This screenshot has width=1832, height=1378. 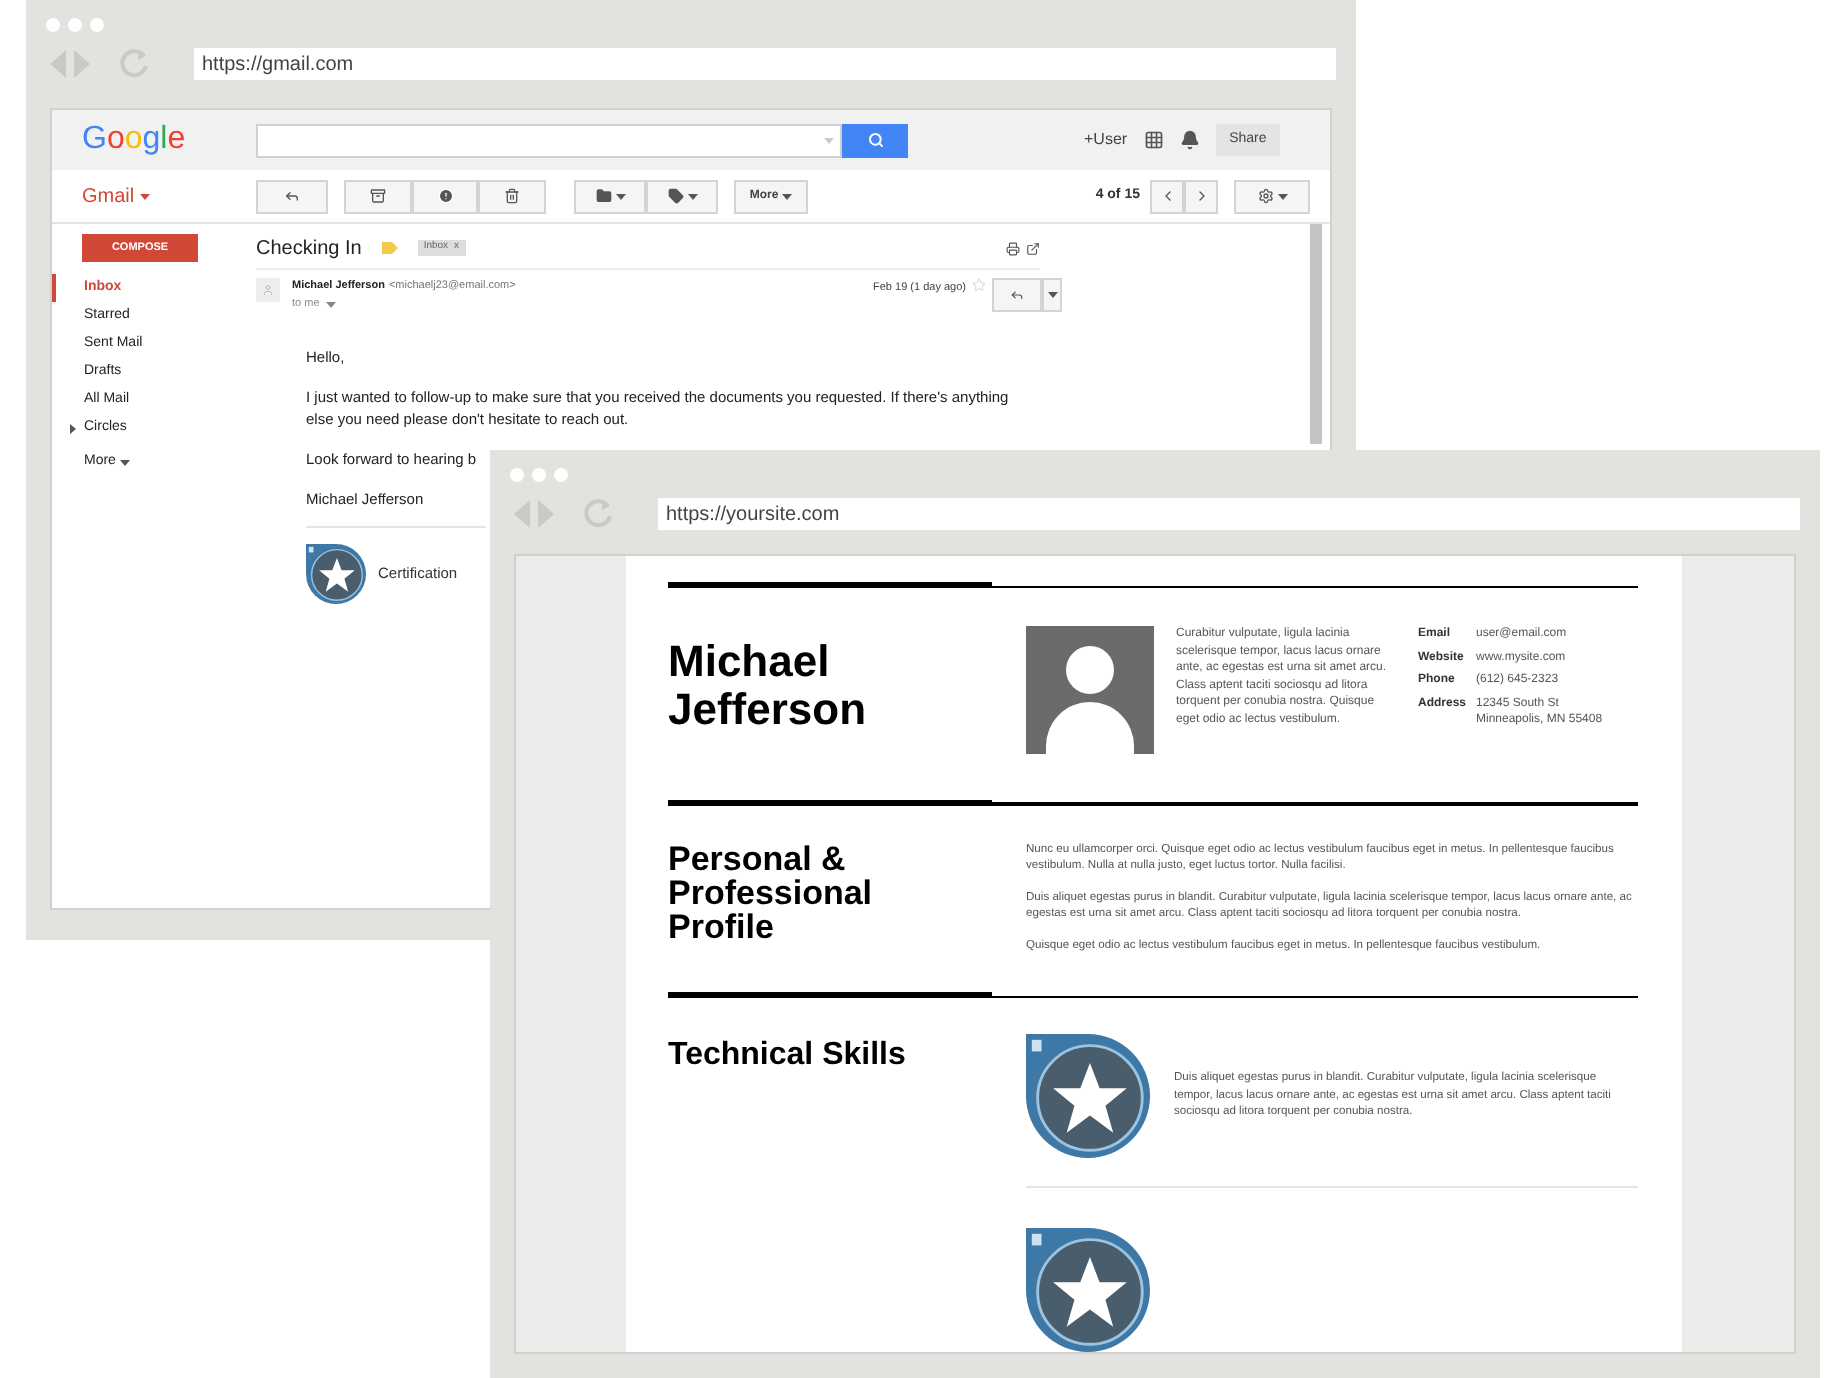 What do you see at coordinates (765, 64) in the screenshot?
I see `address-bar: https://gmail.com` at bounding box center [765, 64].